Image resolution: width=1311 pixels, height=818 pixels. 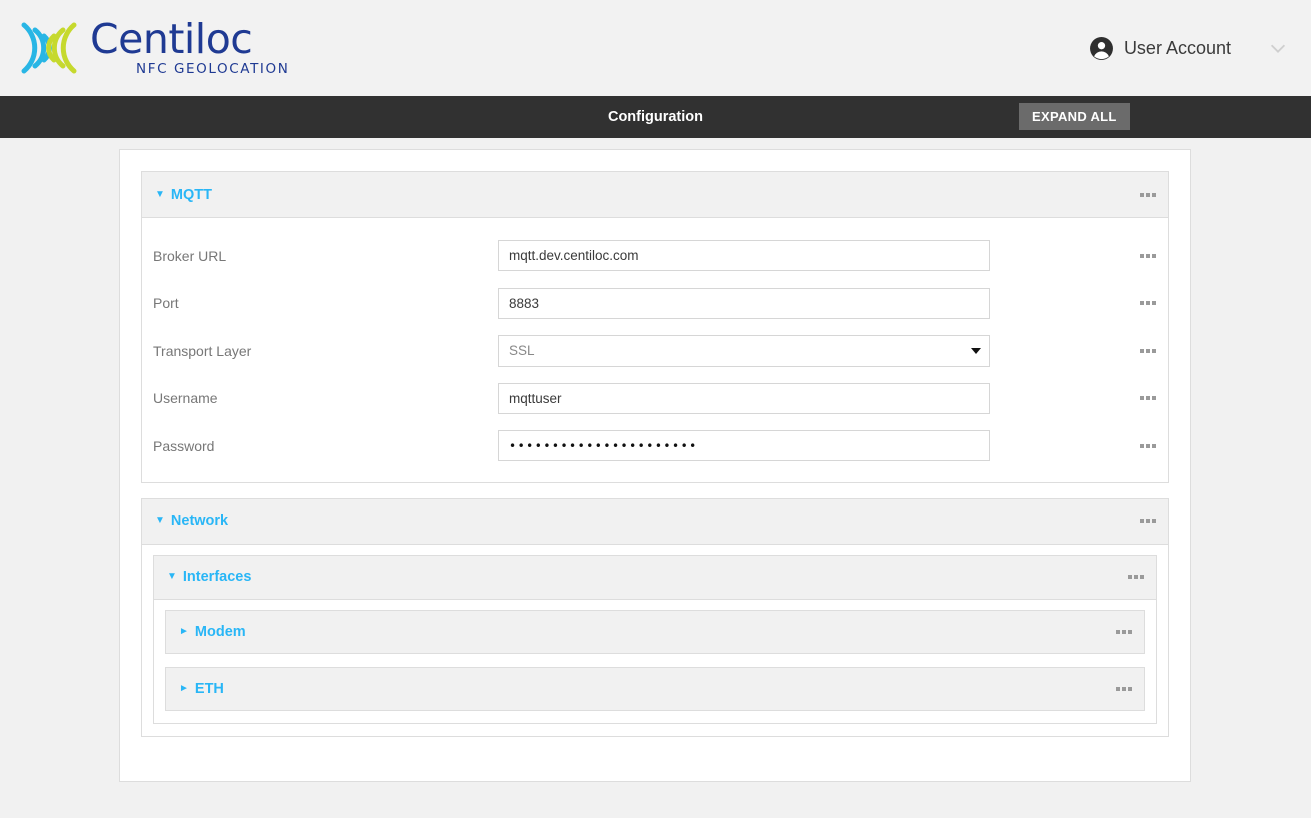 What do you see at coordinates (190, 255) in the screenshot?
I see `label-broker-url: Broker URL` at bounding box center [190, 255].